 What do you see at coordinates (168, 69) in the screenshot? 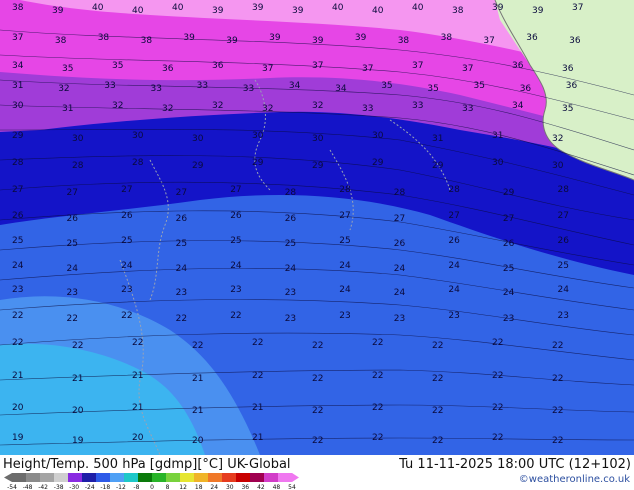
I see `contour-label: 36` at bounding box center [168, 69].